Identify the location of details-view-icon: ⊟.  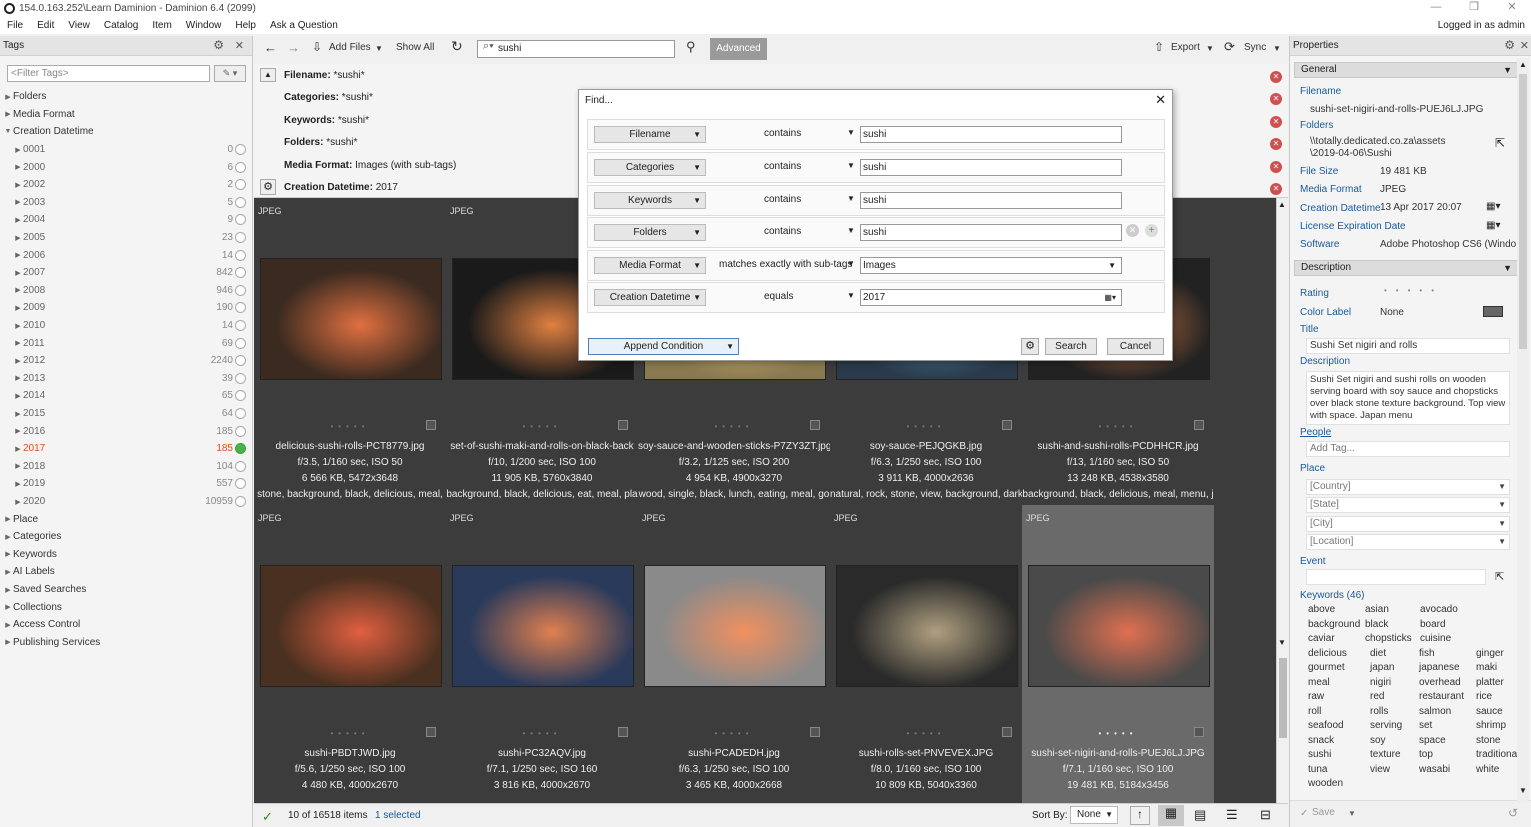
(1265, 815).